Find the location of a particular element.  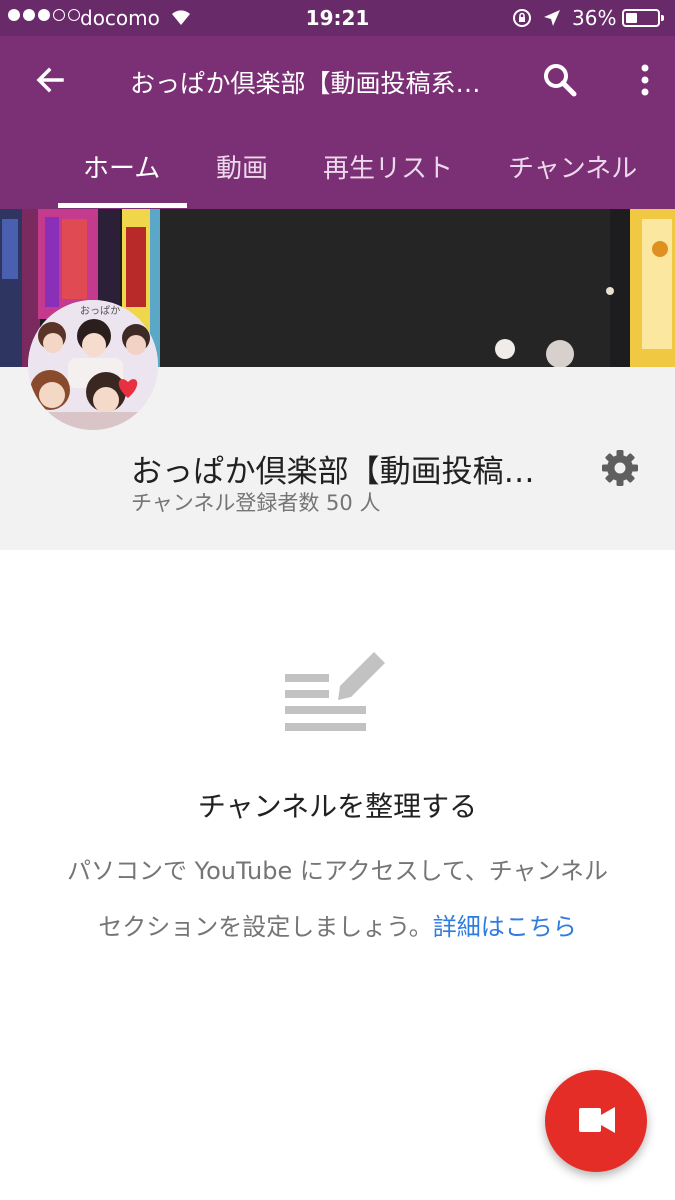

description-line-2: セクションを設定しましょう。詳細はこちら is located at coordinates (337, 927).